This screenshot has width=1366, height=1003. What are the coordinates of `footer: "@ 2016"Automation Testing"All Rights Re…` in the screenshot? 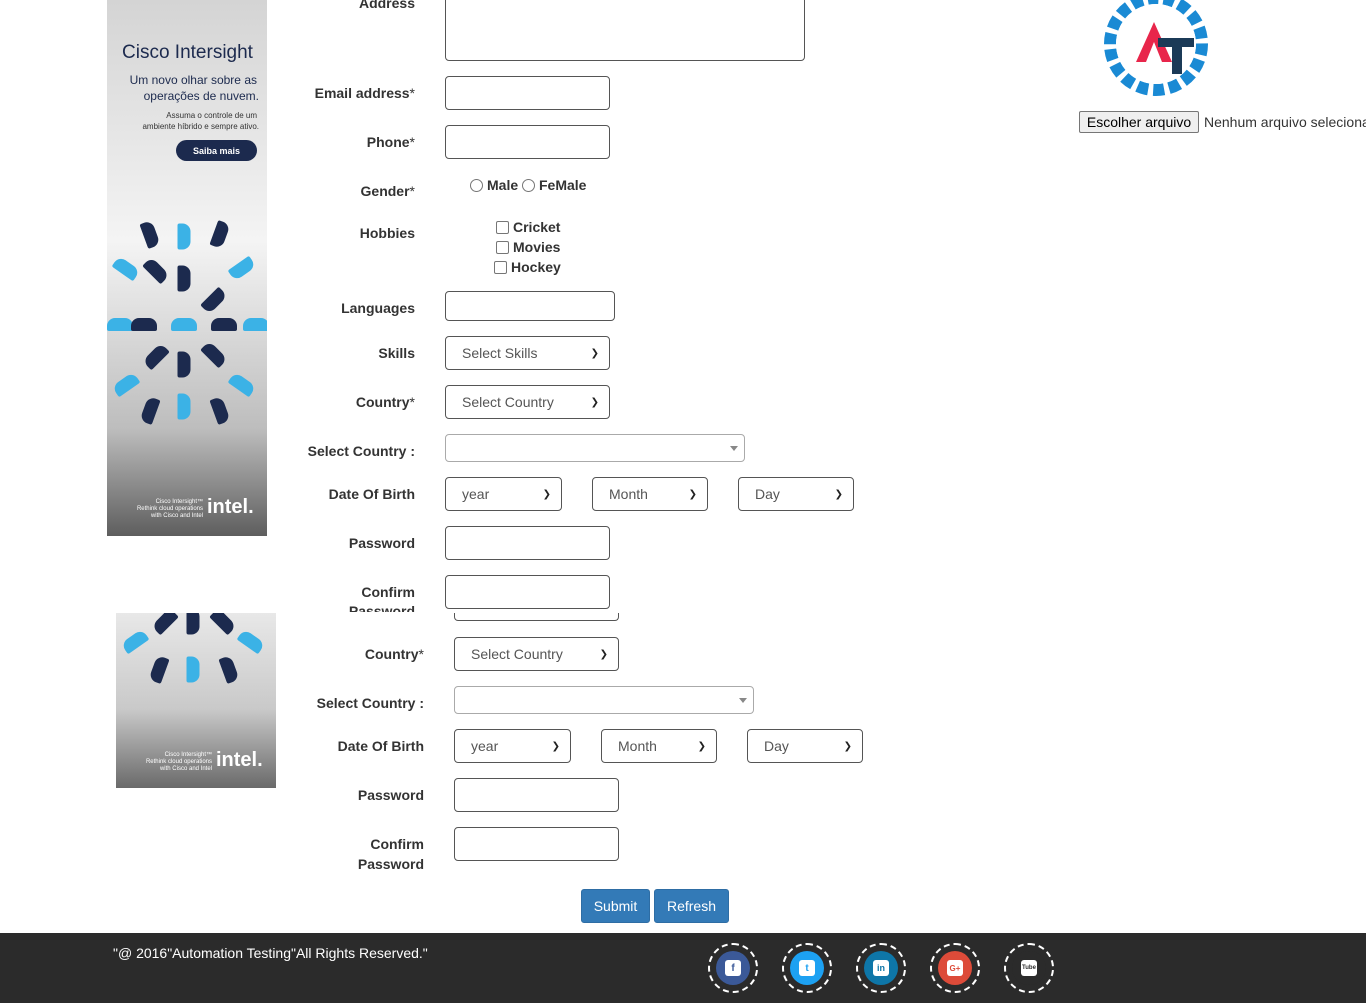 It's located at (683, 968).